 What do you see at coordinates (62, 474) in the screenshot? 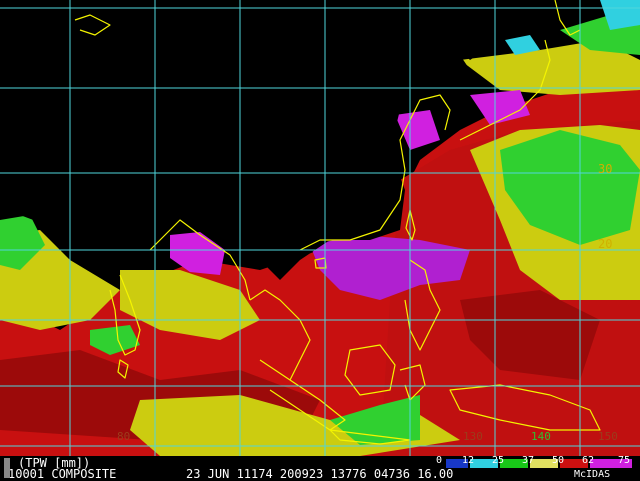
I see `product-label: 10001 COMPOSITE` at bounding box center [62, 474].